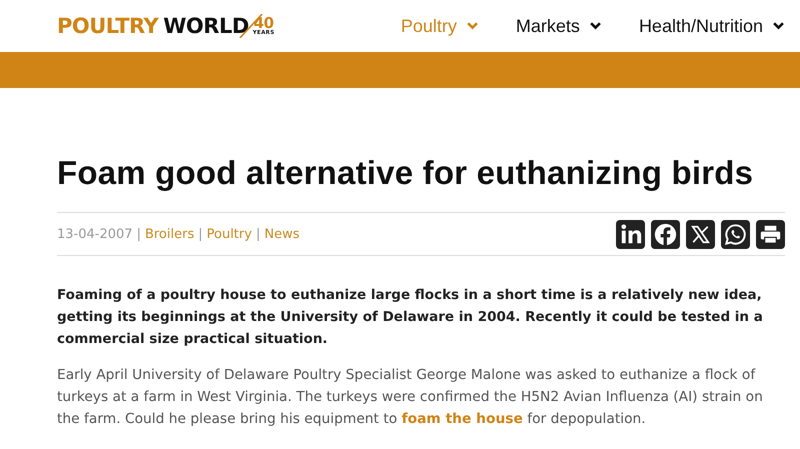 Image resolution: width=800 pixels, height=449 pixels. I want to click on inline-link: foam the house, so click(462, 419).